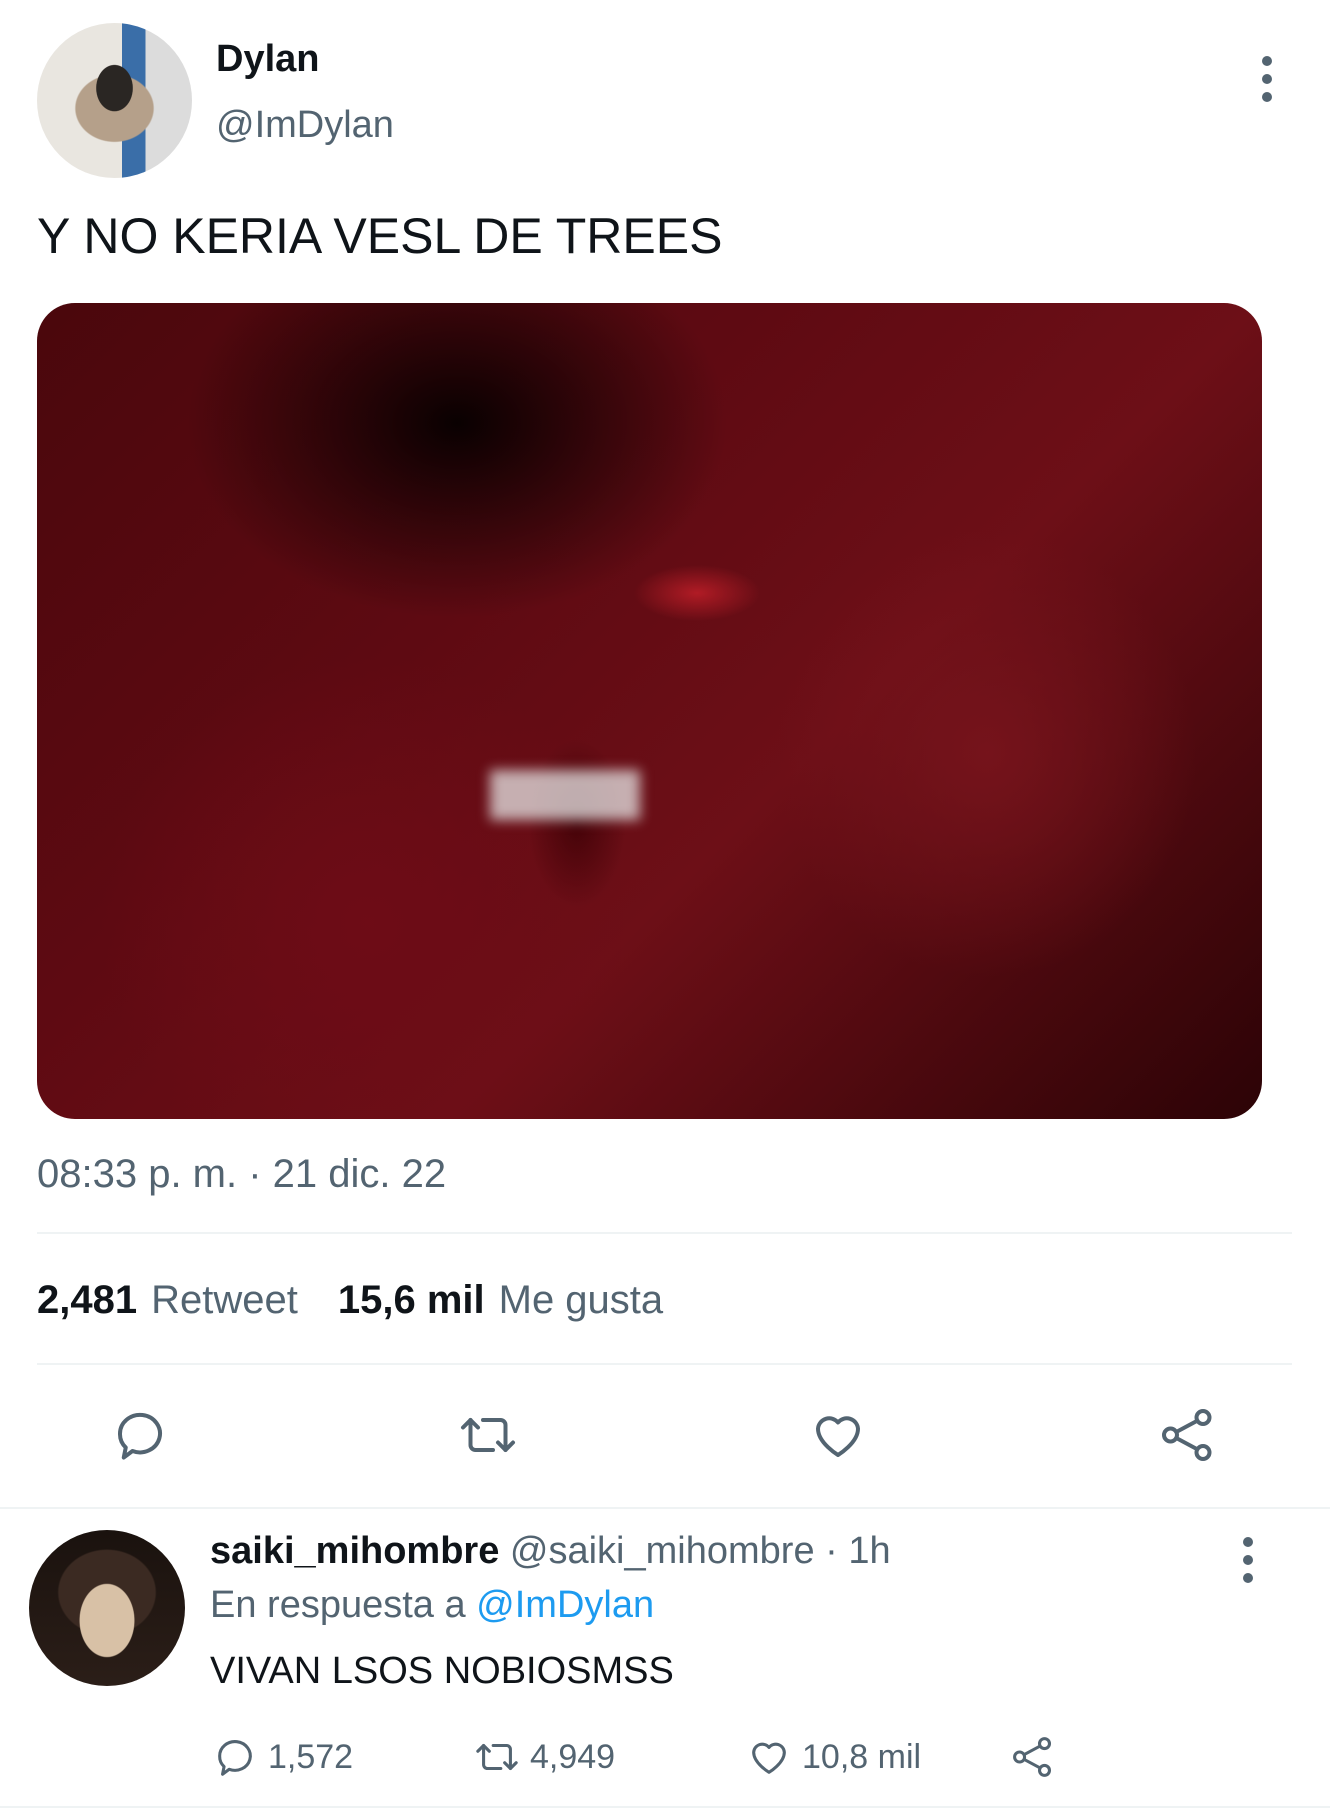  I want to click on reply-author-avatar, so click(107, 1608).